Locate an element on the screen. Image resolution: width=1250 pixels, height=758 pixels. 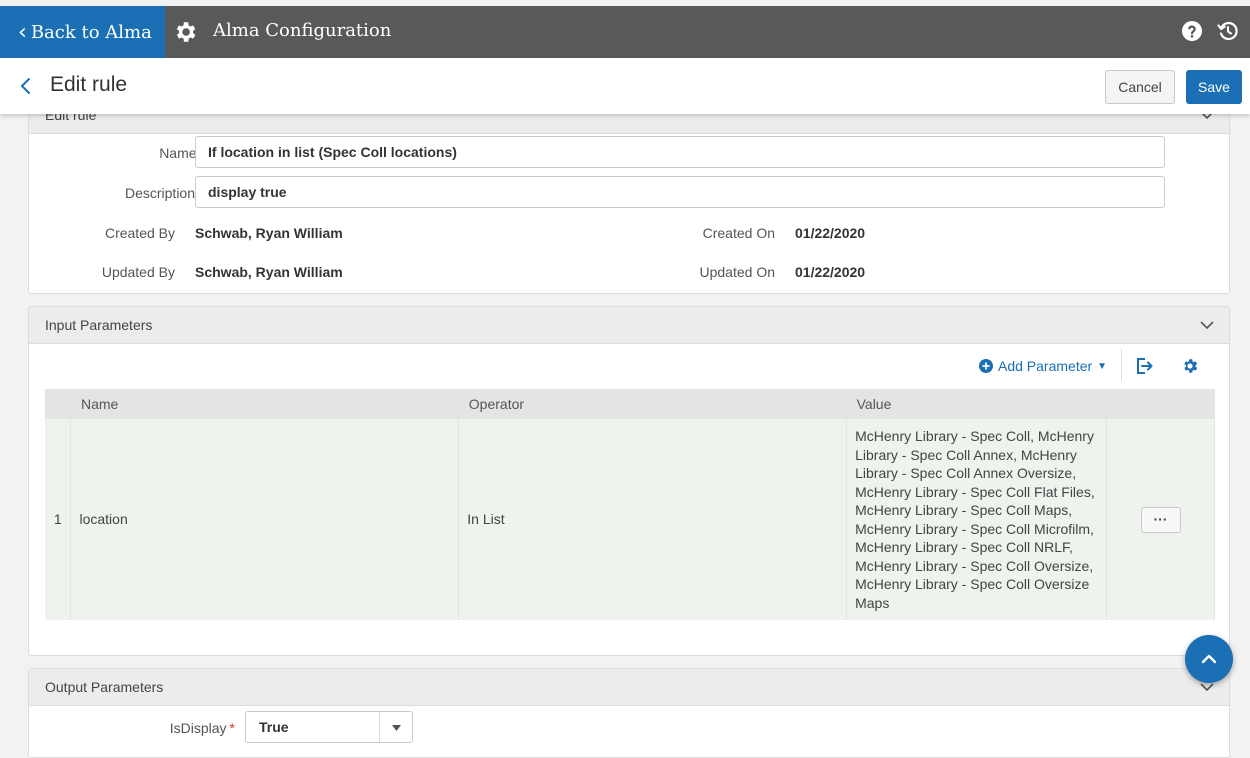
cancel-button: Cancel is located at coordinates (1140, 87).